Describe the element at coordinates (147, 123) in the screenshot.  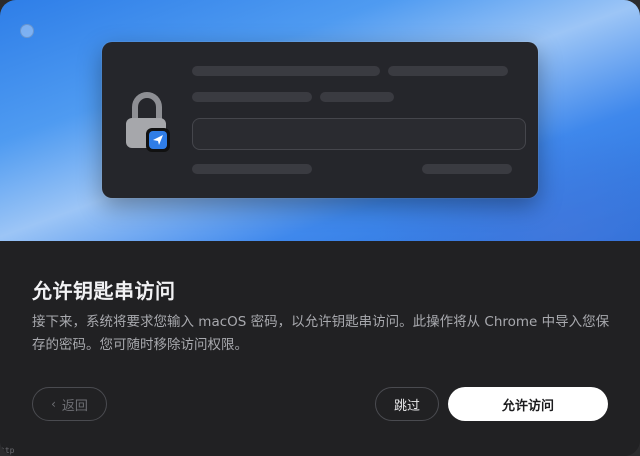
I see `lock-icon` at that location.